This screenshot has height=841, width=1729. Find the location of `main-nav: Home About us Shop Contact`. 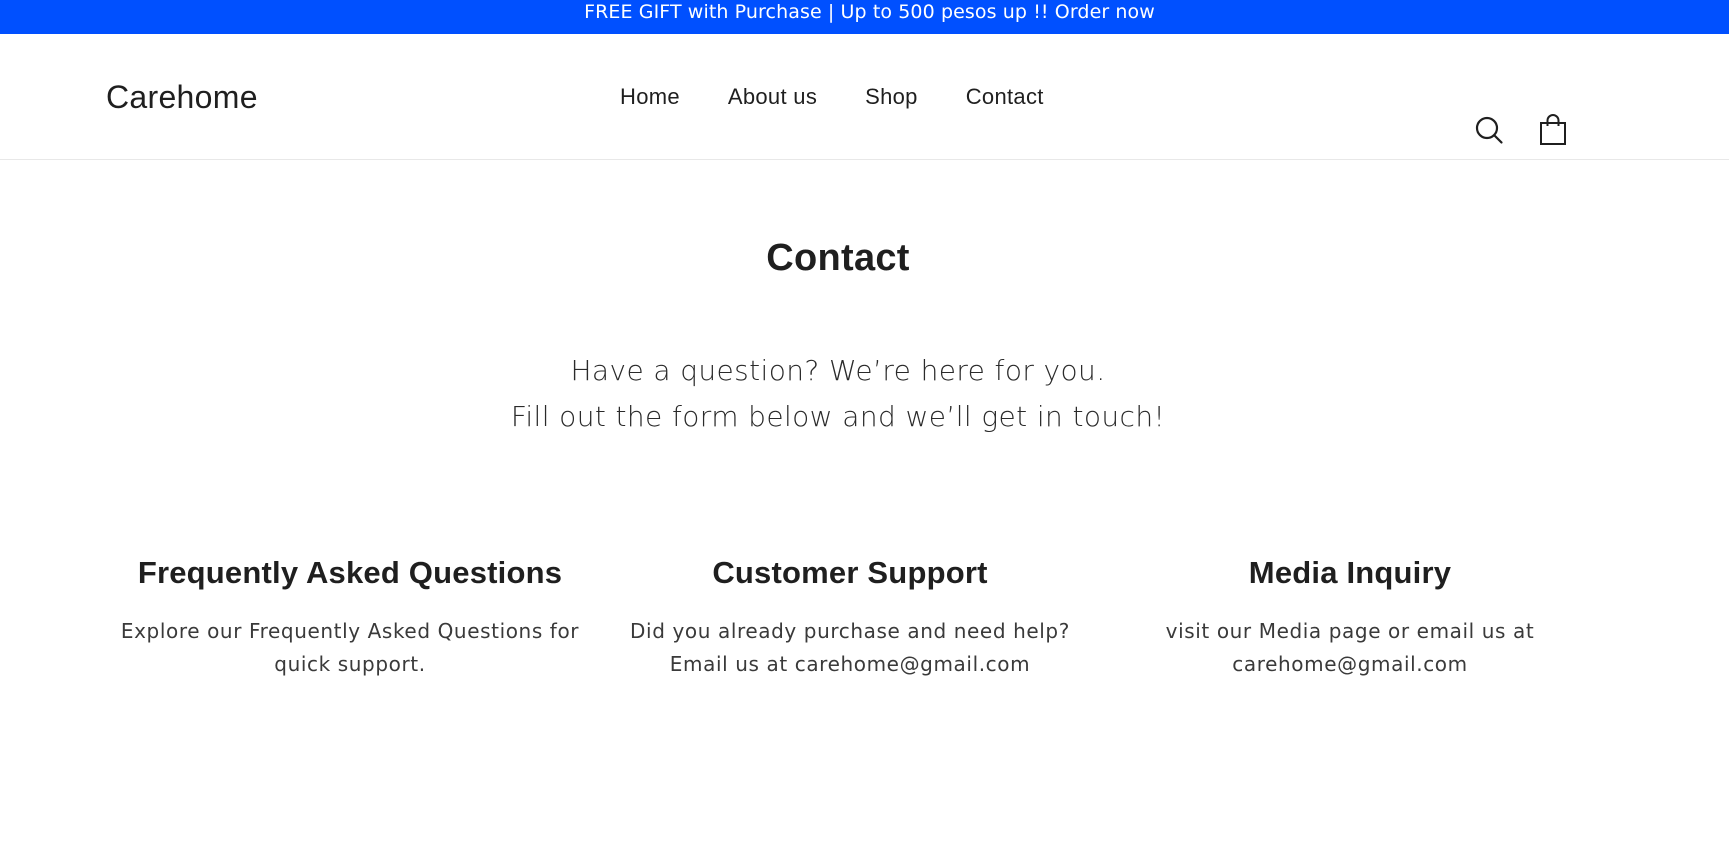

main-nav: Home About us Shop Contact is located at coordinates (856, 97).